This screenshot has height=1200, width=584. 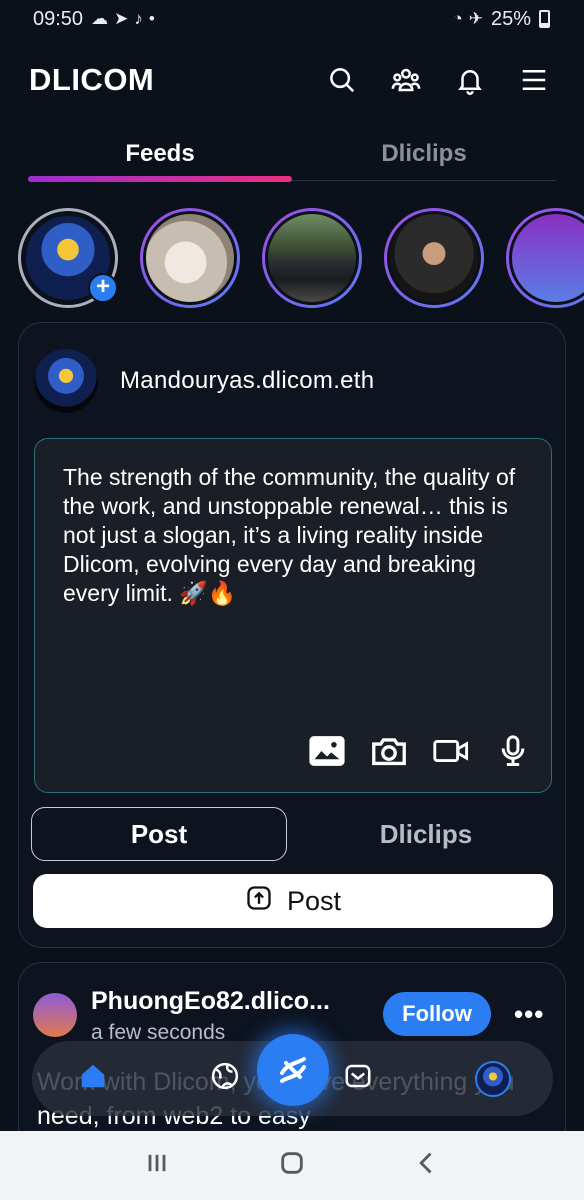 What do you see at coordinates (259, 901) in the screenshot?
I see `share-post-icon` at bounding box center [259, 901].